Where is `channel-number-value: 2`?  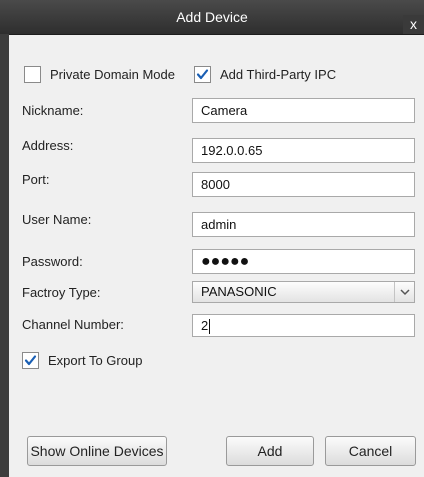
channel-number-value: 2 is located at coordinates (205, 325).